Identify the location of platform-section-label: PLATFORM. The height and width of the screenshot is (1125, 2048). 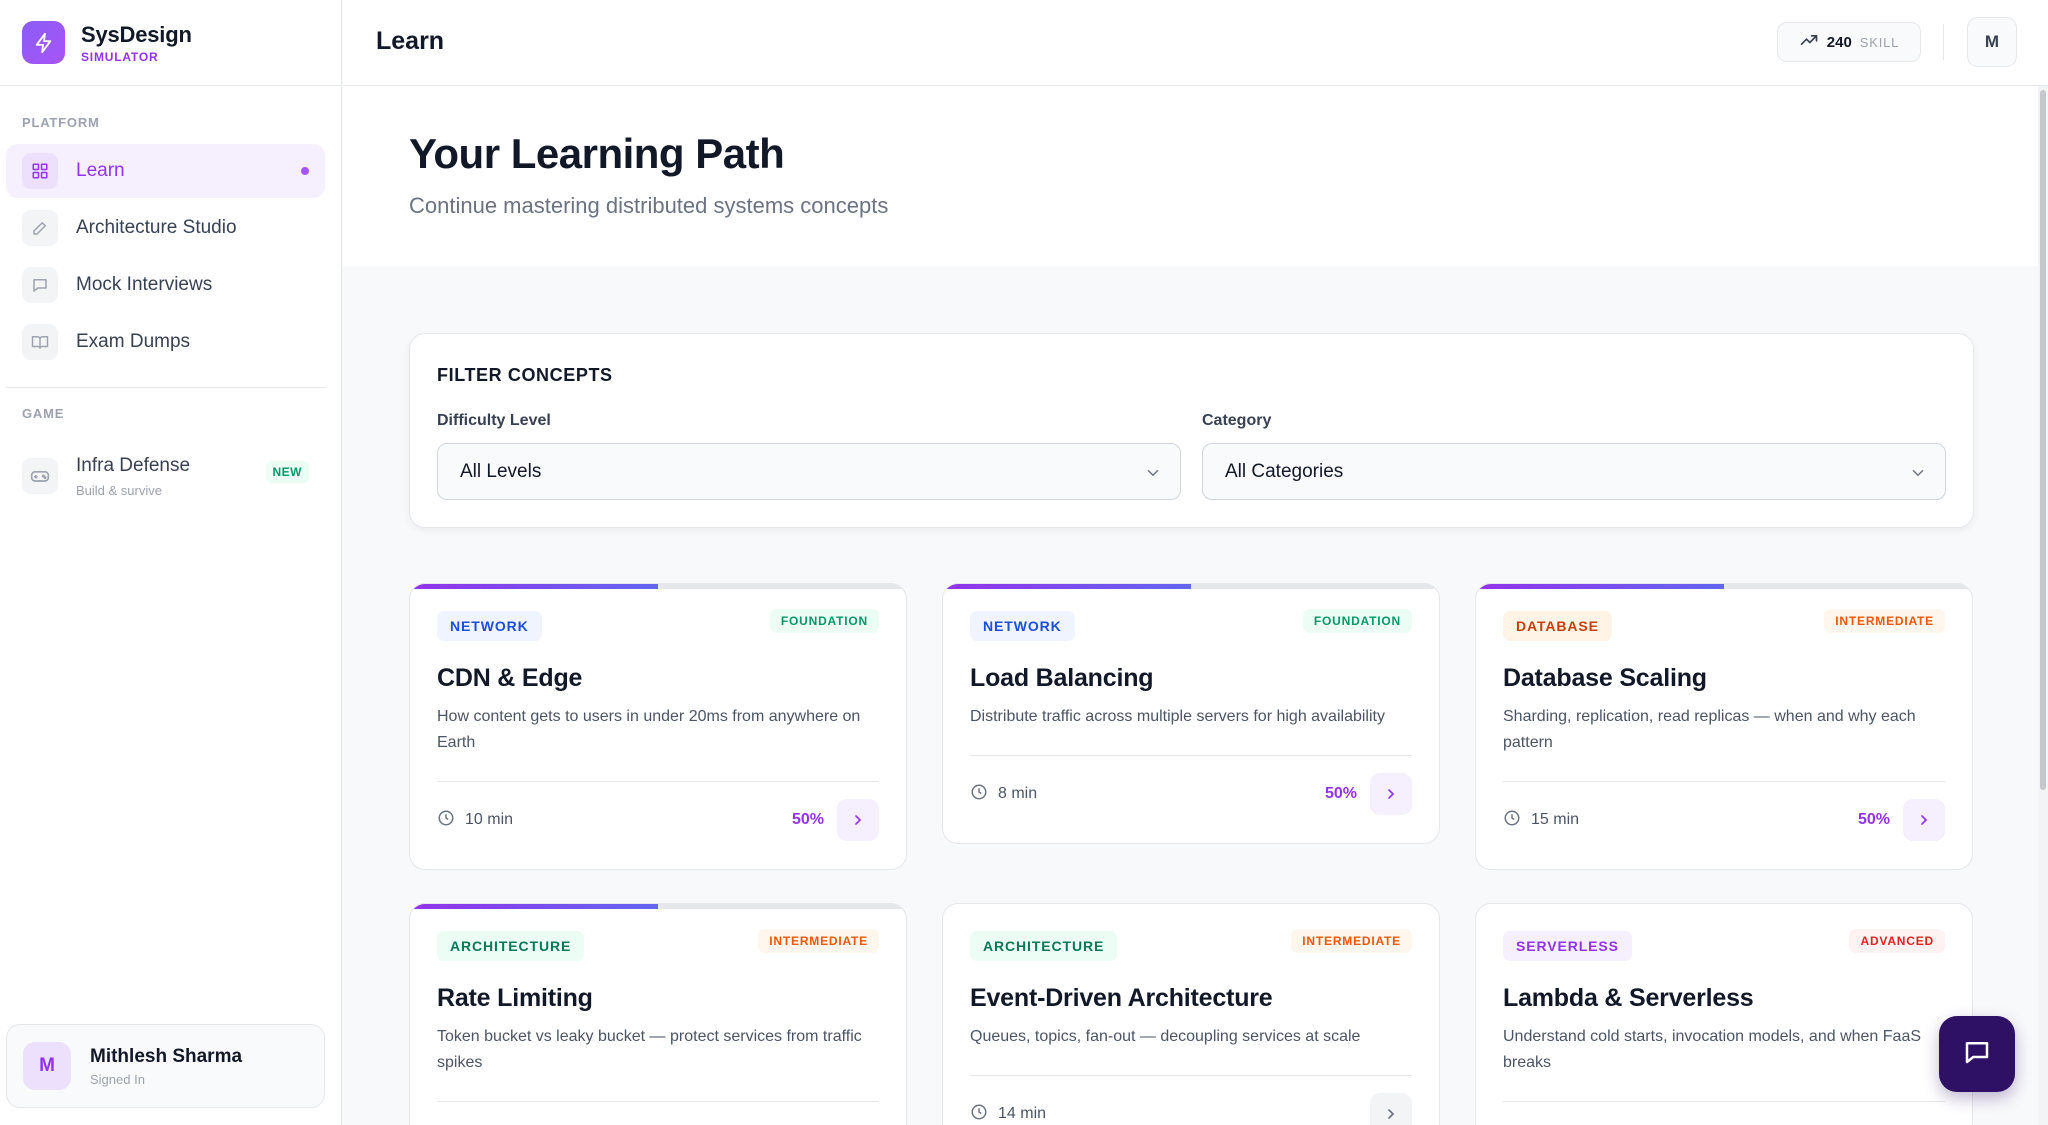
(61, 122).